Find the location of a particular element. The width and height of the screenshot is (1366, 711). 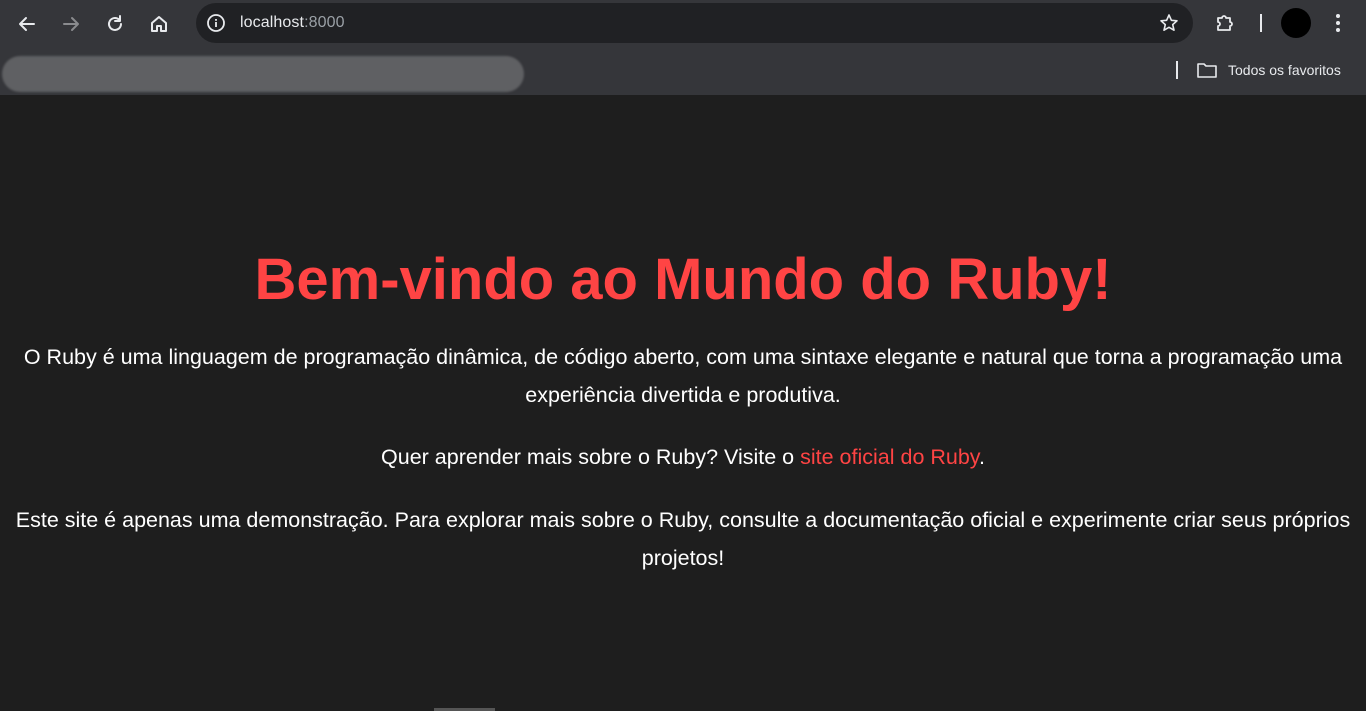

home-icon is located at coordinates (159, 23).